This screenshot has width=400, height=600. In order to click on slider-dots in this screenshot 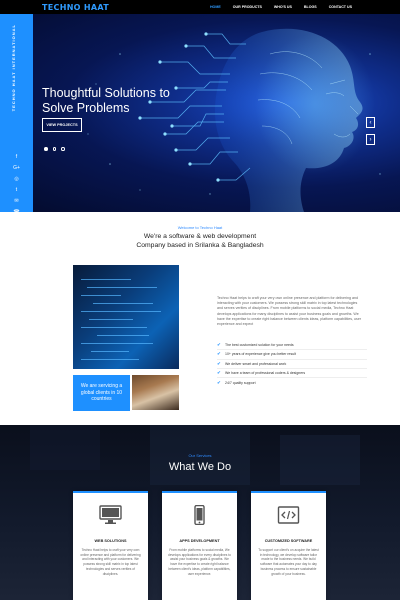, I will do `click(54, 149)`.